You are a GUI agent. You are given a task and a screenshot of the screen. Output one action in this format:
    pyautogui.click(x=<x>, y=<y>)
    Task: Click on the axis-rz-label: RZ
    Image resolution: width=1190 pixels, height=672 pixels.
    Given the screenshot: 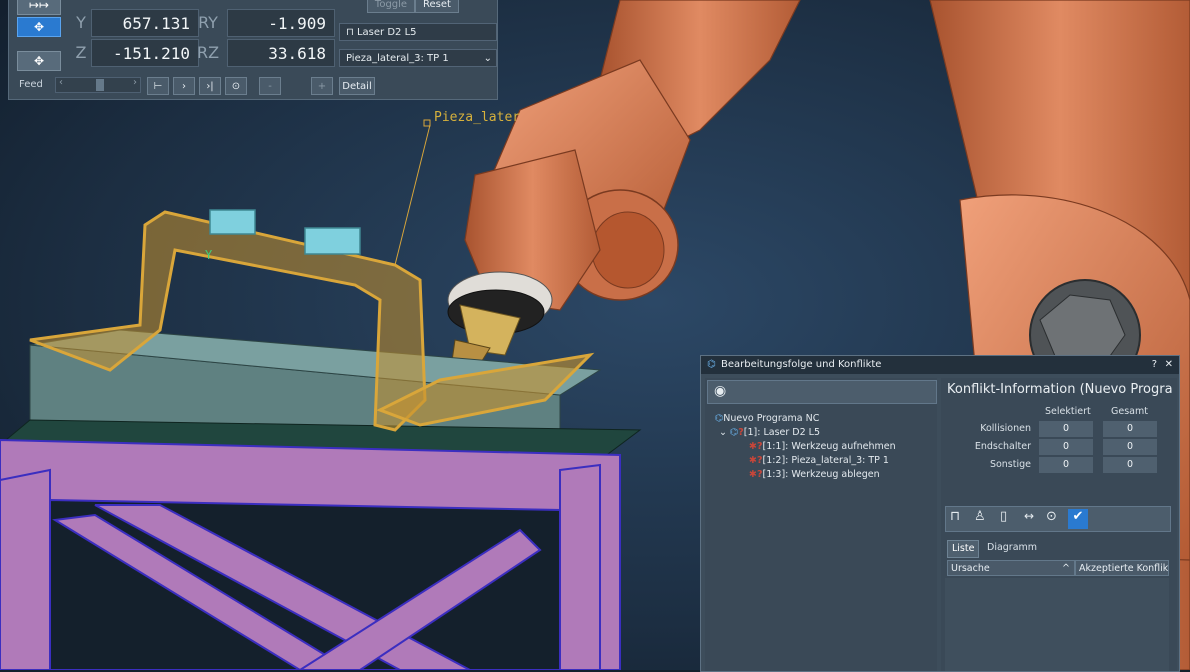 What is the action you would take?
    pyautogui.click(x=208, y=52)
    